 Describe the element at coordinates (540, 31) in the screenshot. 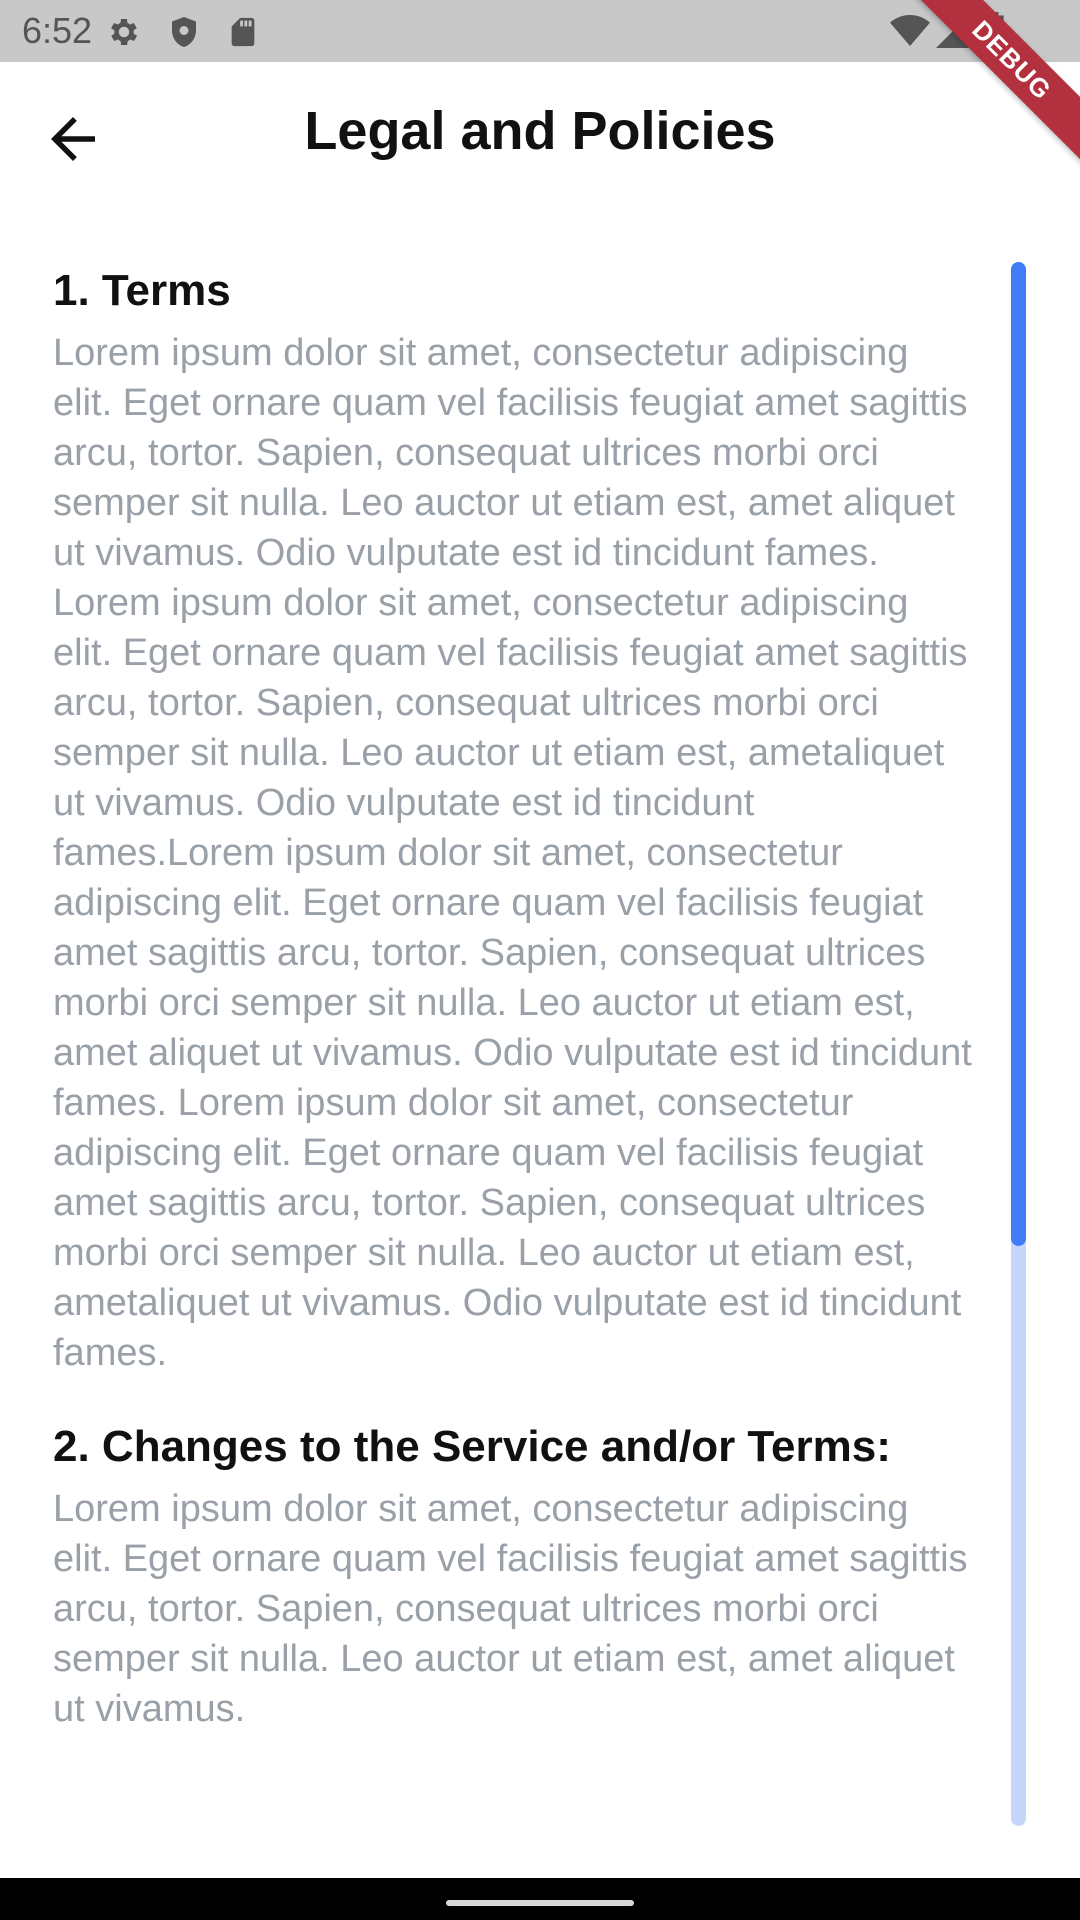

I see `status-bar: 6:52` at that location.